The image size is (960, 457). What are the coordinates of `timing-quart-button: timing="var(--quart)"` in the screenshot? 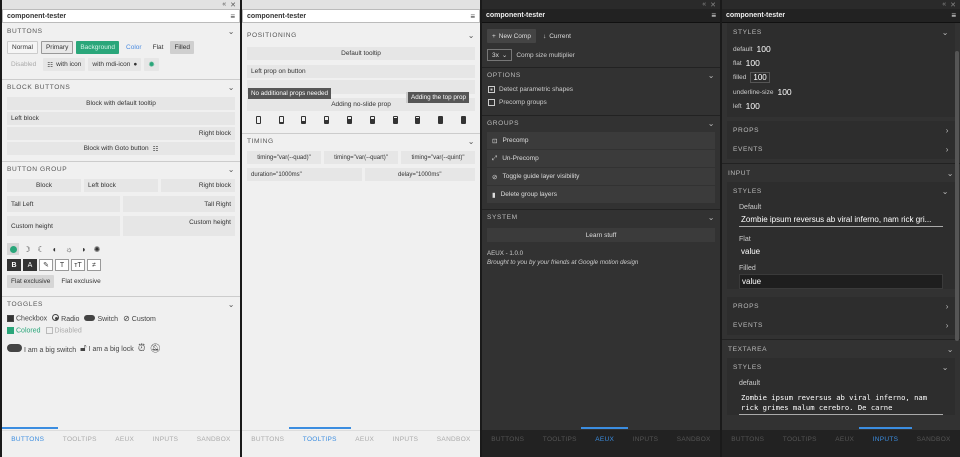 It's located at (361, 157).